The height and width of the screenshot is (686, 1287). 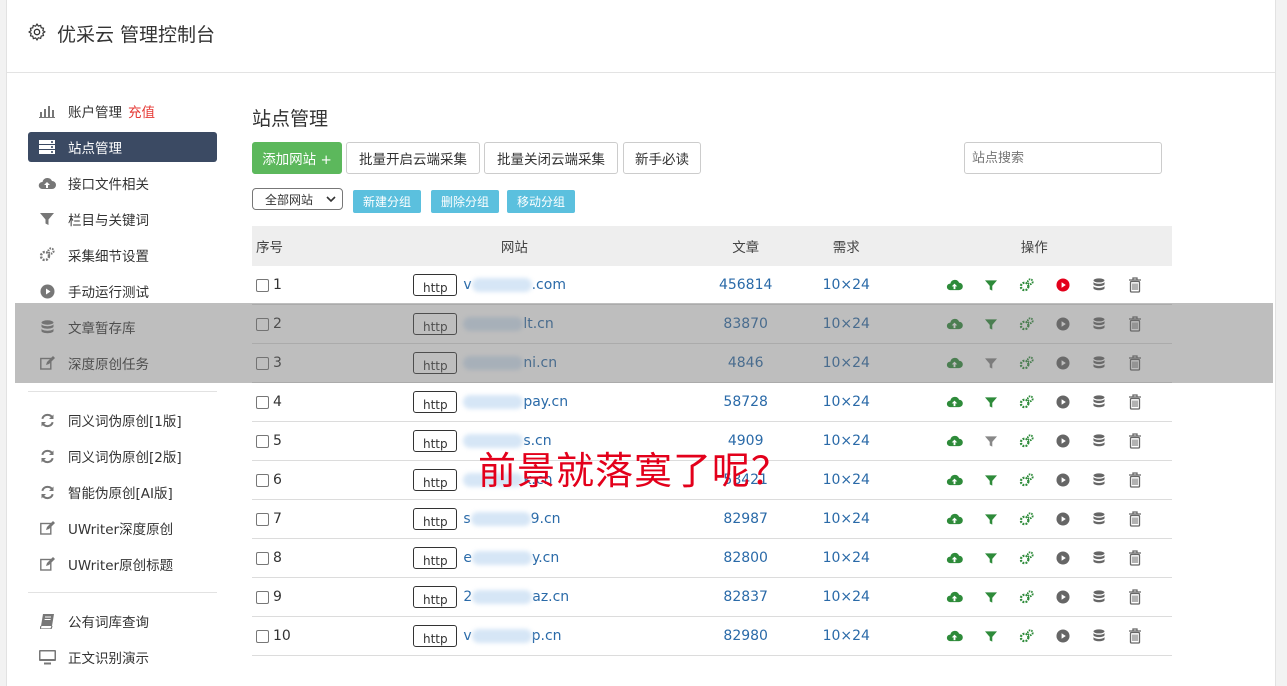 I want to click on sidebar-item-manual-run: 手动运行测试, so click(x=122, y=291).